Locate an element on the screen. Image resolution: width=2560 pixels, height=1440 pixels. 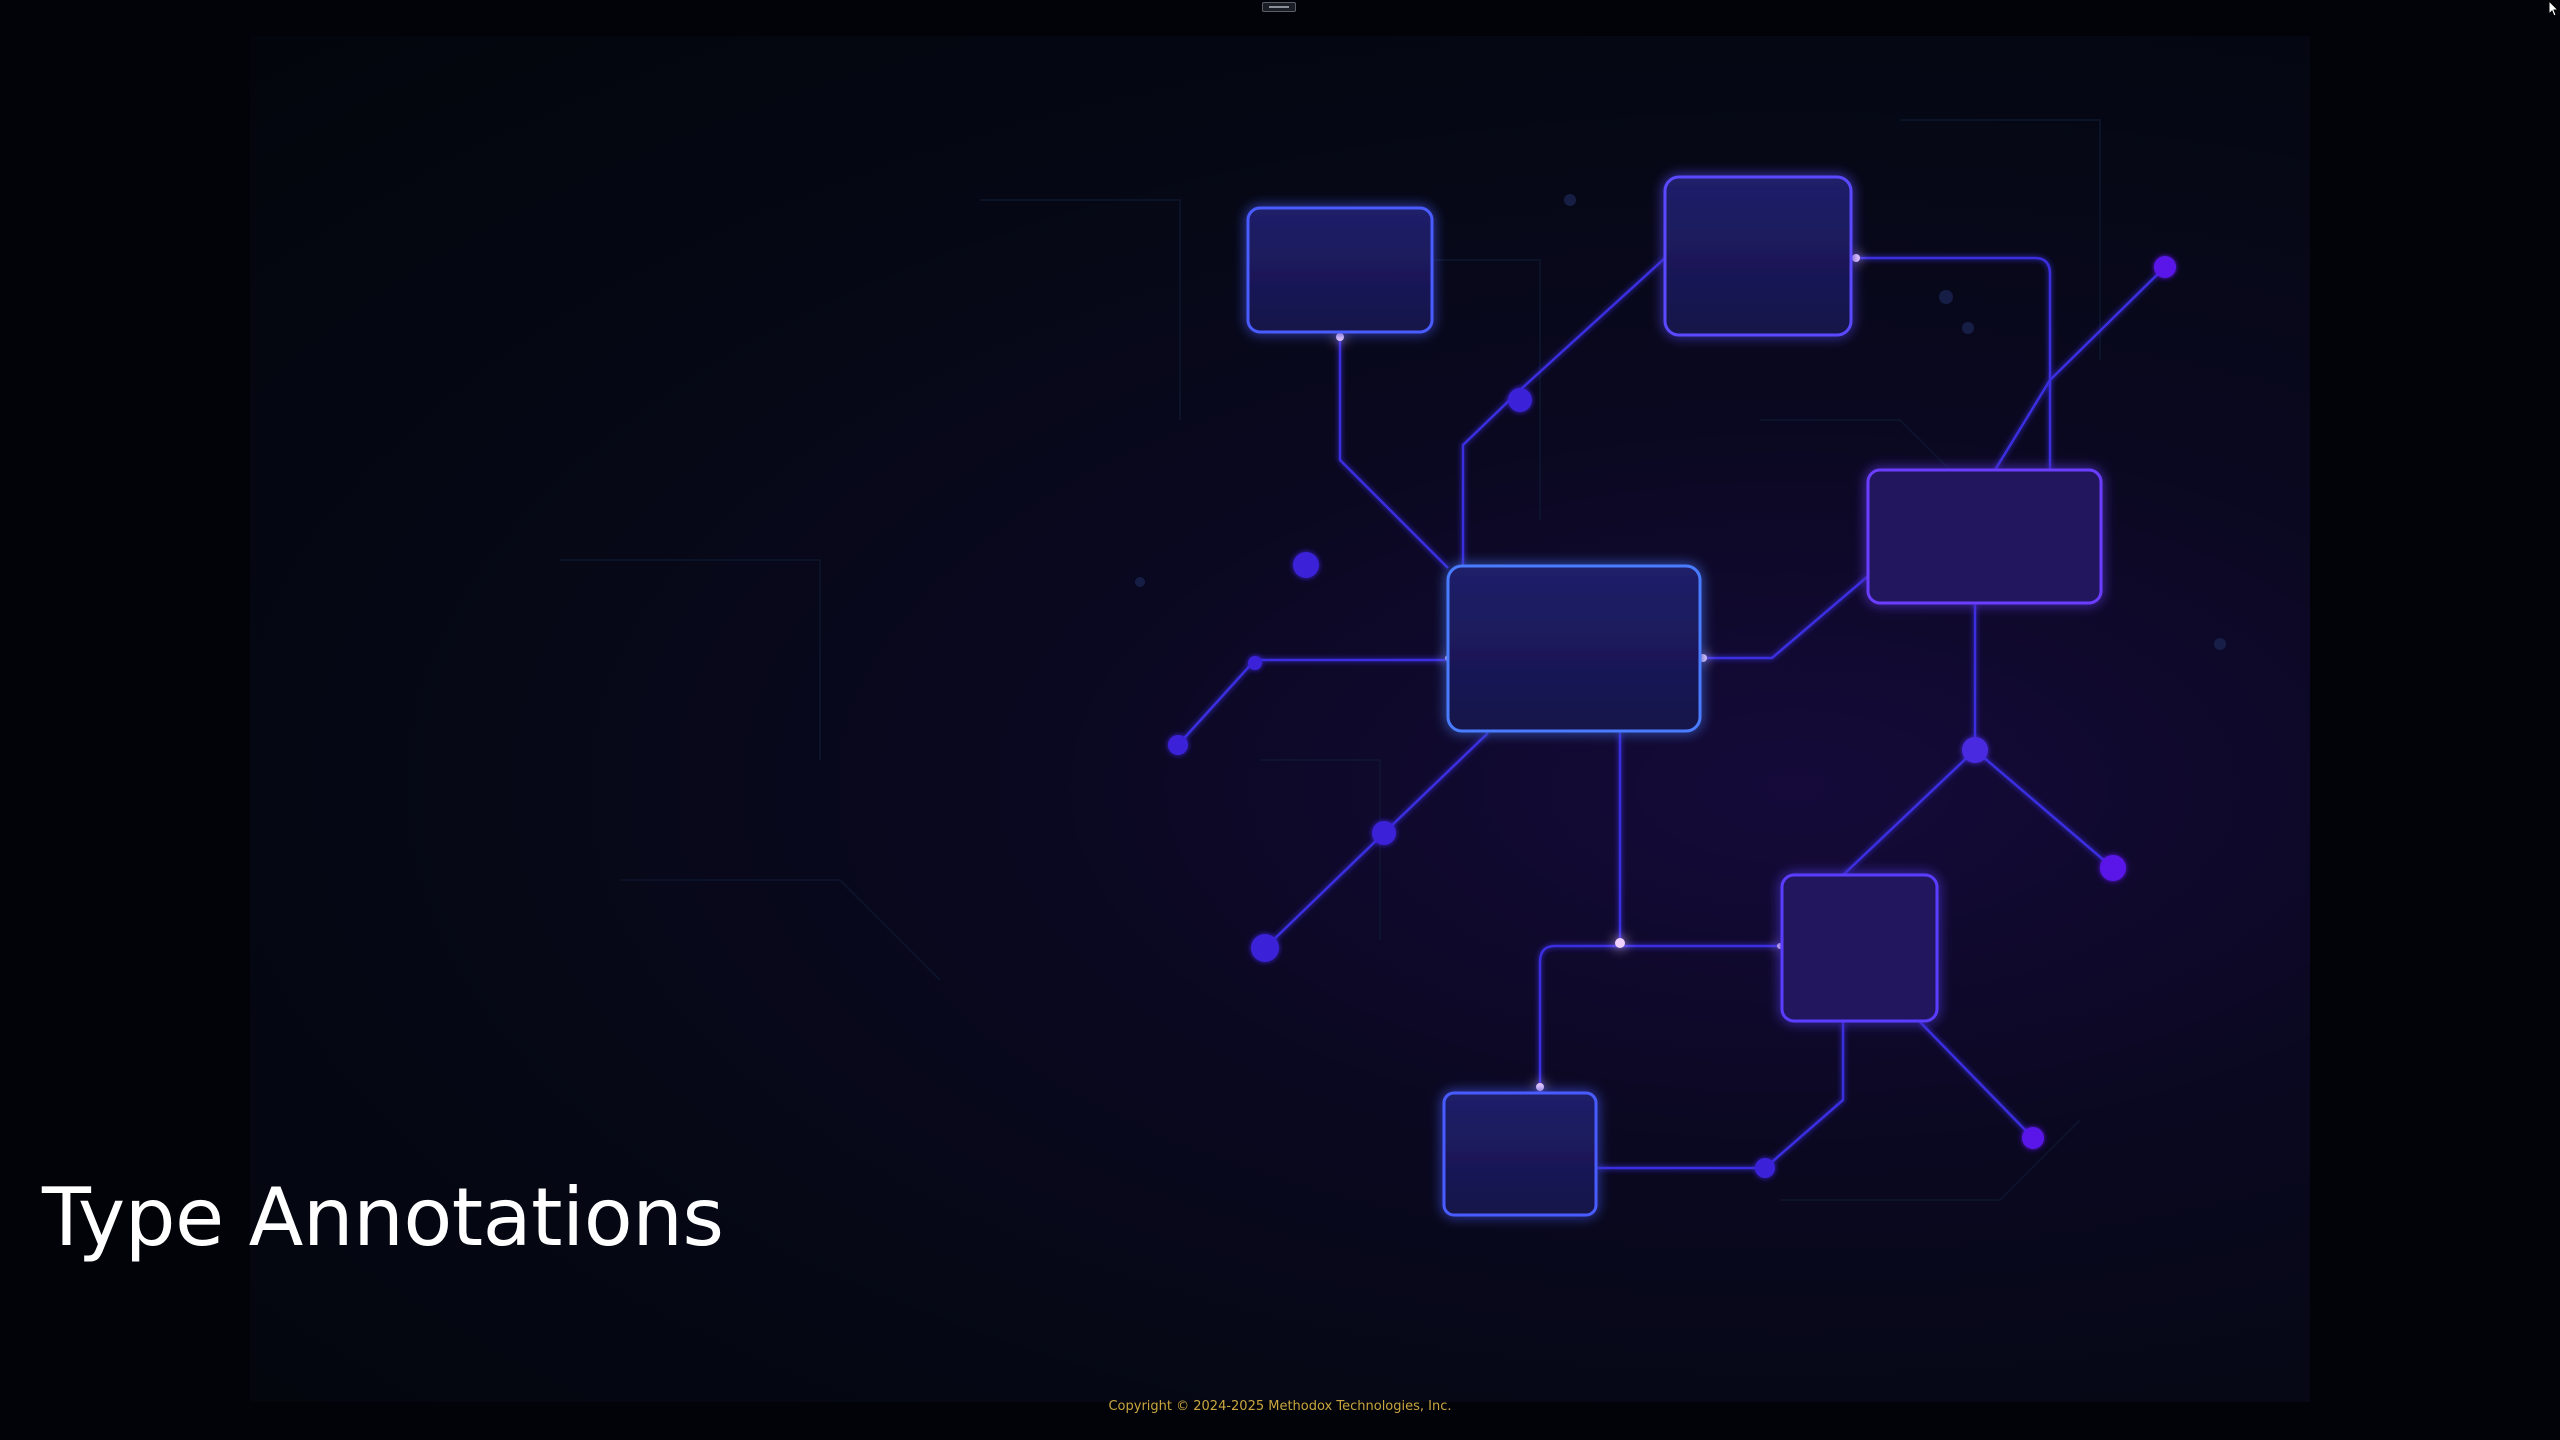
page-title: Type Annotations is located at coordinates (383, 1217).